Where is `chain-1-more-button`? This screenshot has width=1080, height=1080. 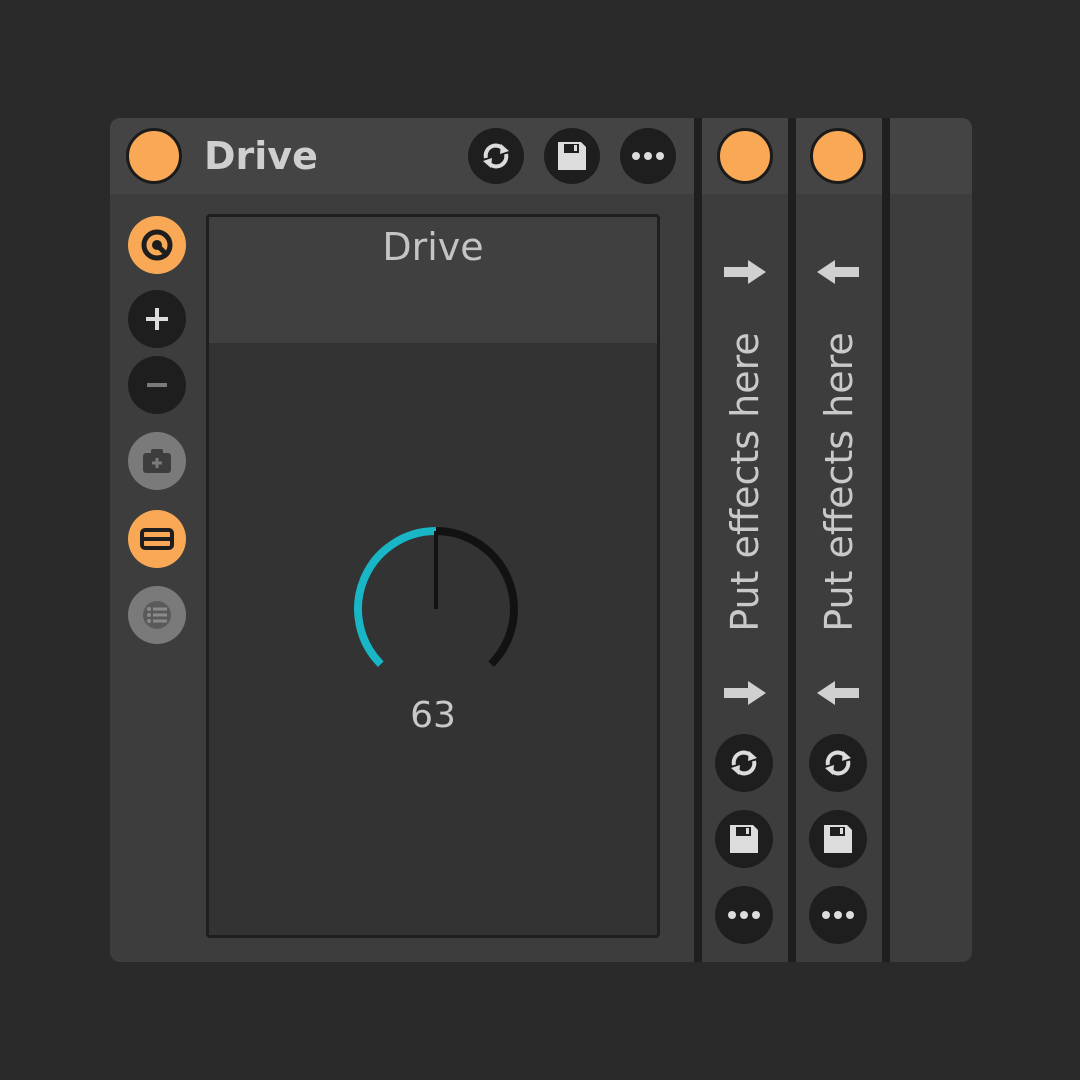
chain-1-more-button is located at coordinates (744, 915).